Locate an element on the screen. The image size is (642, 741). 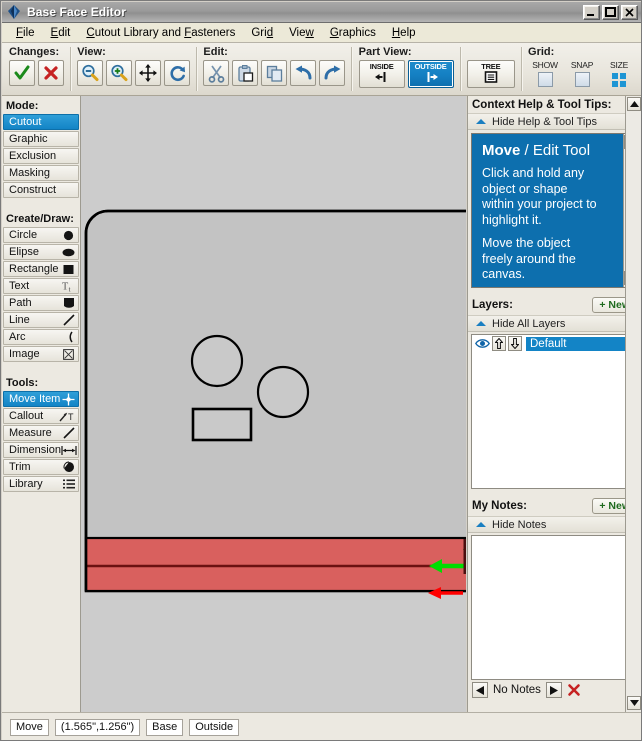
zoom-in-button is located at coordinates (119, 73).